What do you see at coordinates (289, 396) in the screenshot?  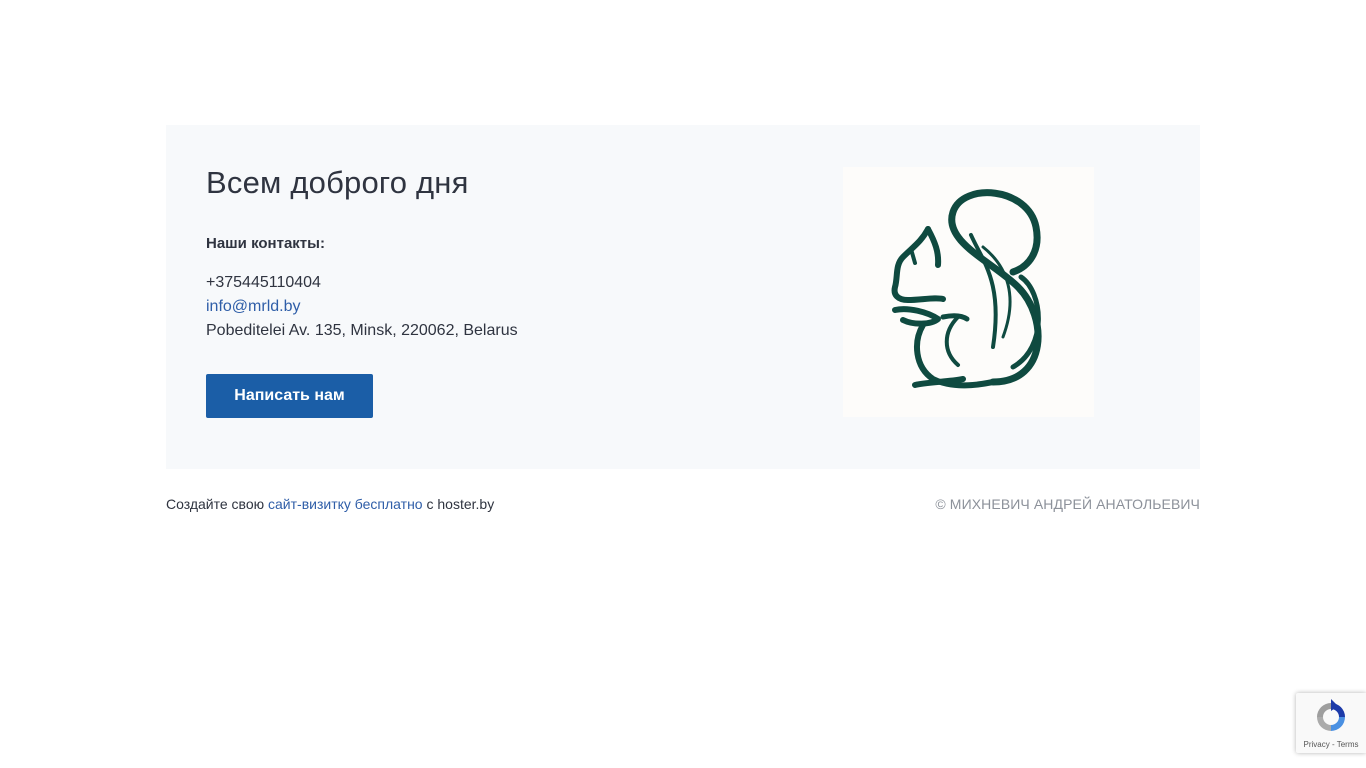 I see `write-us-button: Написать нам` at bounding box center [289, 396].